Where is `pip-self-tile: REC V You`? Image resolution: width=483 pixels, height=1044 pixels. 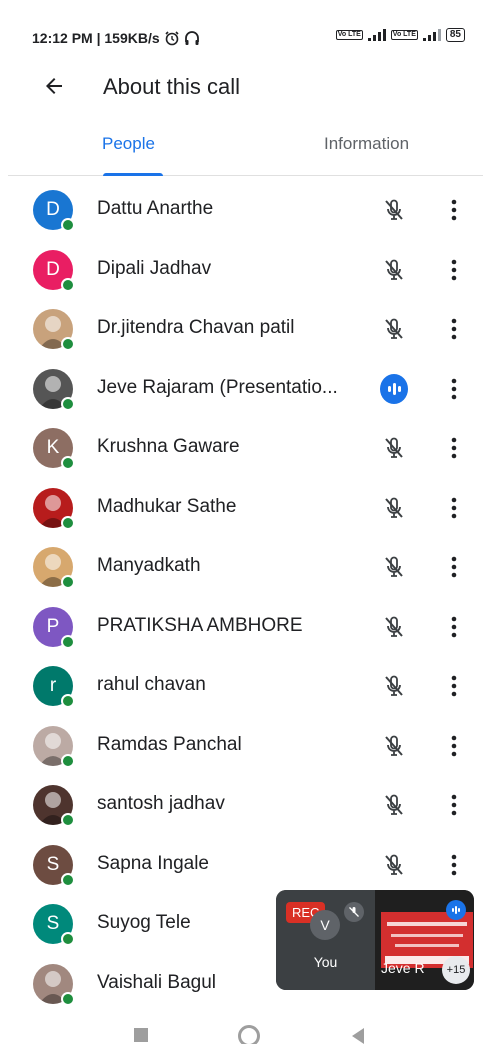 pip-self-tile: REC V You is located at coordinates (325, 940).